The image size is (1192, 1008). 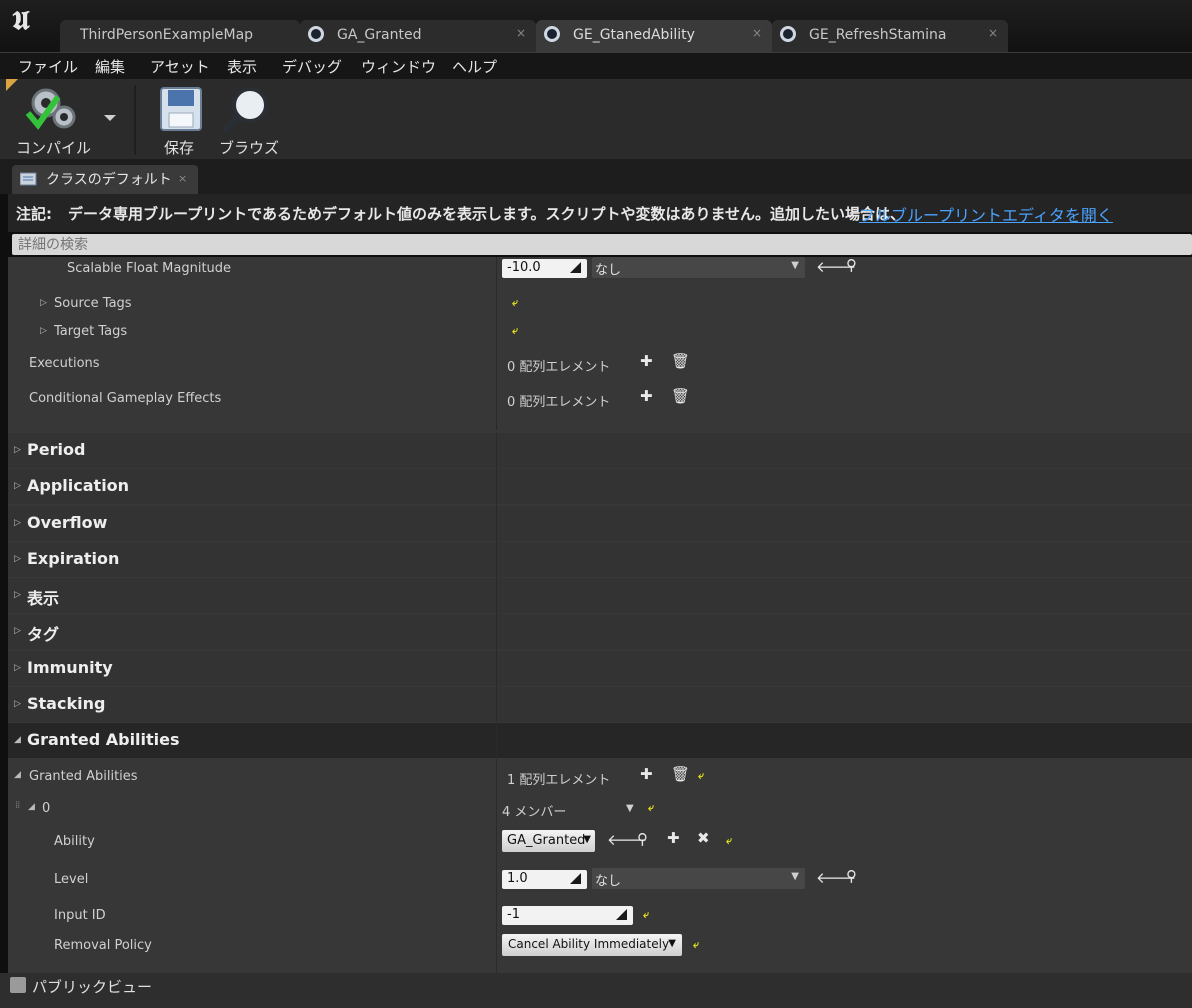 I want to click on category-granted-abilities: ◢ Granted Abilities, so click(x=600, y=740).